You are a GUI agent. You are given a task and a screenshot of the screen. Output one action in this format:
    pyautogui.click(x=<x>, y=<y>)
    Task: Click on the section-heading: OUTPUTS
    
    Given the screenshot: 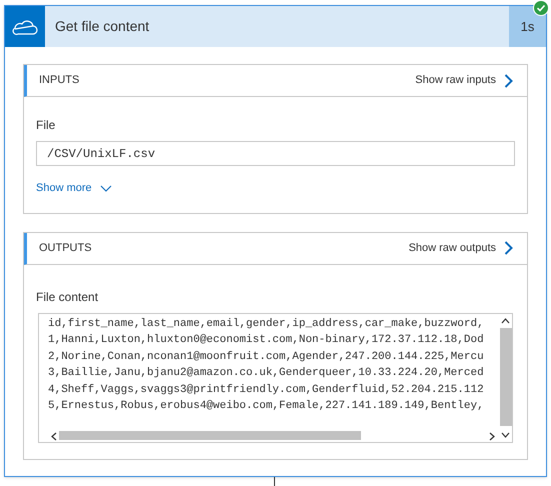 What is the action you would take?
    pyautogui.click(x=66, y=248)
    